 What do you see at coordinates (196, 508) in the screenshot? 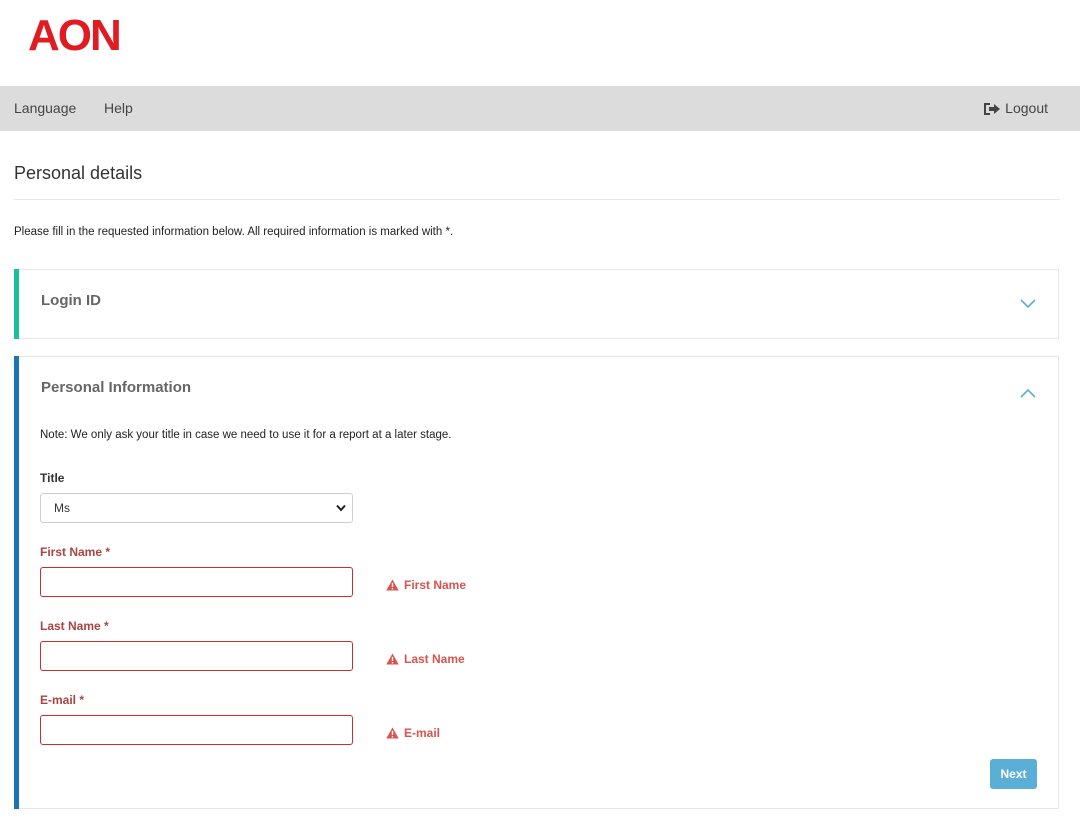
I see `title-select: Ms` at bounding box center [196, 508].